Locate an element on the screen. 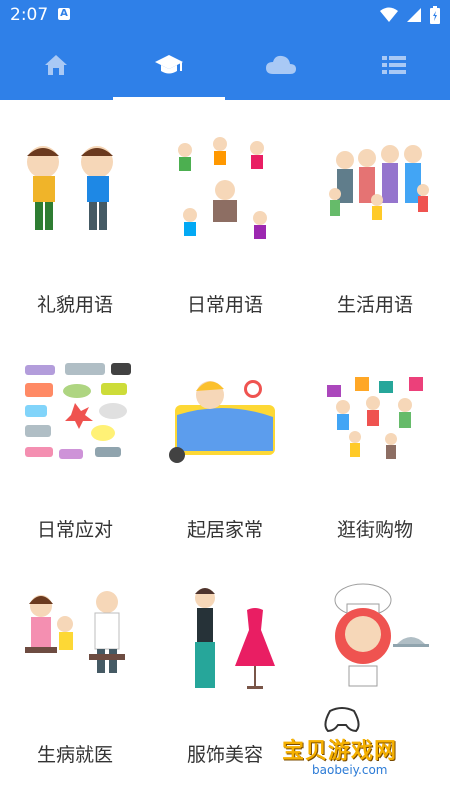 The image size is (450, 800). category-label: 生活用语 is located at coordinates (374, 305).